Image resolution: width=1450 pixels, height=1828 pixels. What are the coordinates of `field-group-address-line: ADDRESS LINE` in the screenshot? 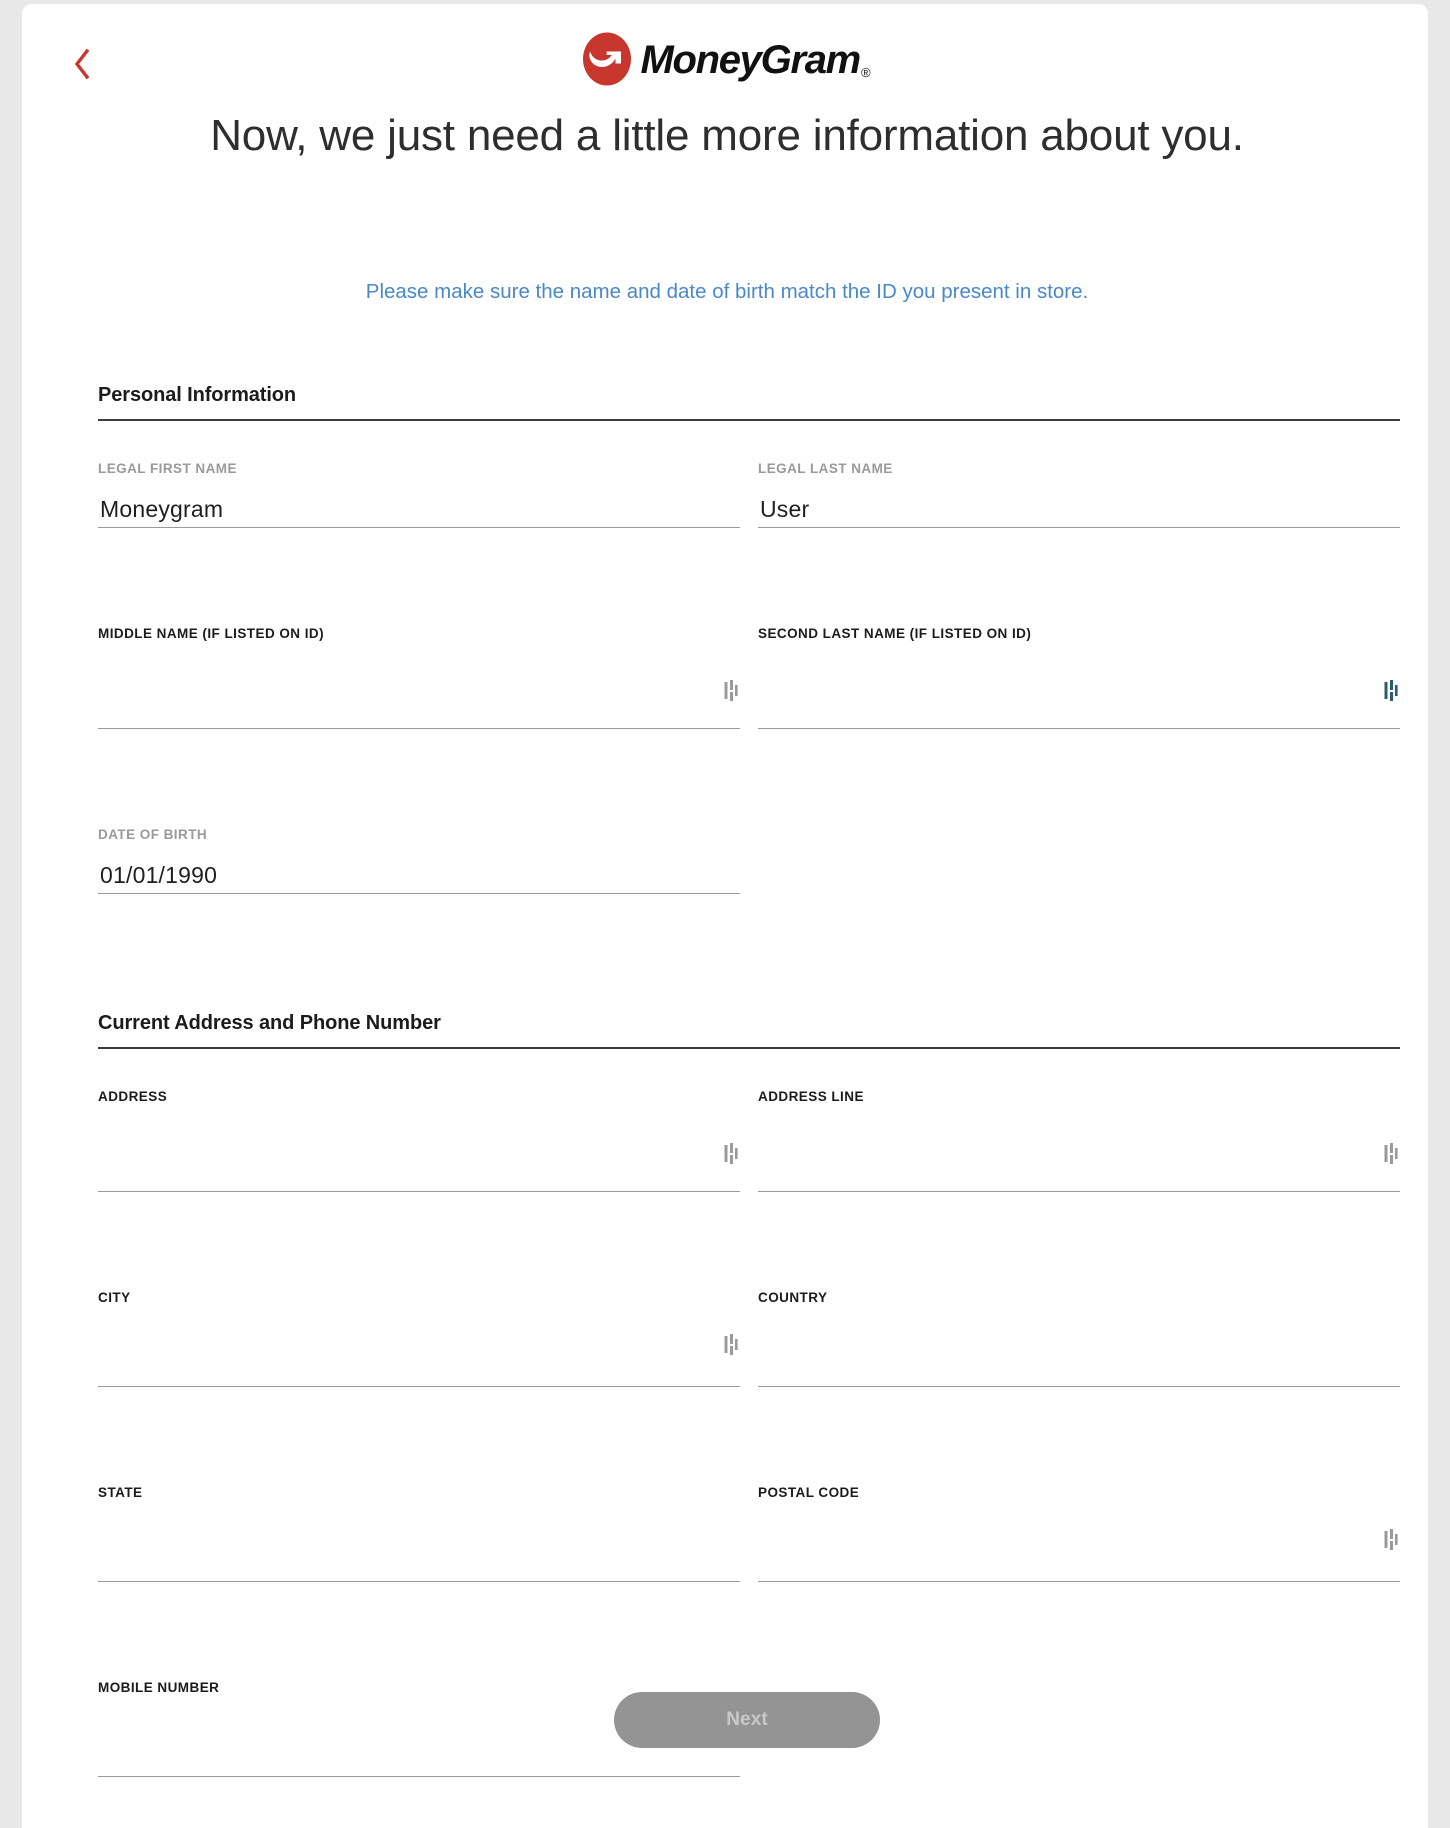 It's located at (1079, 1140).